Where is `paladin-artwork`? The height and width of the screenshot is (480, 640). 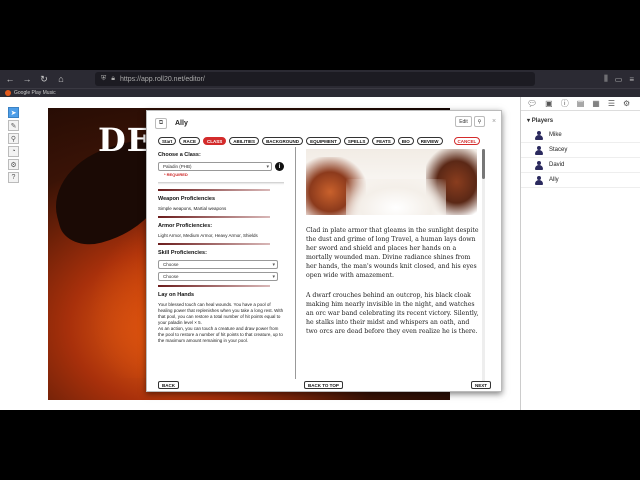
paladin-artwork is located at coordinates (391, 182).